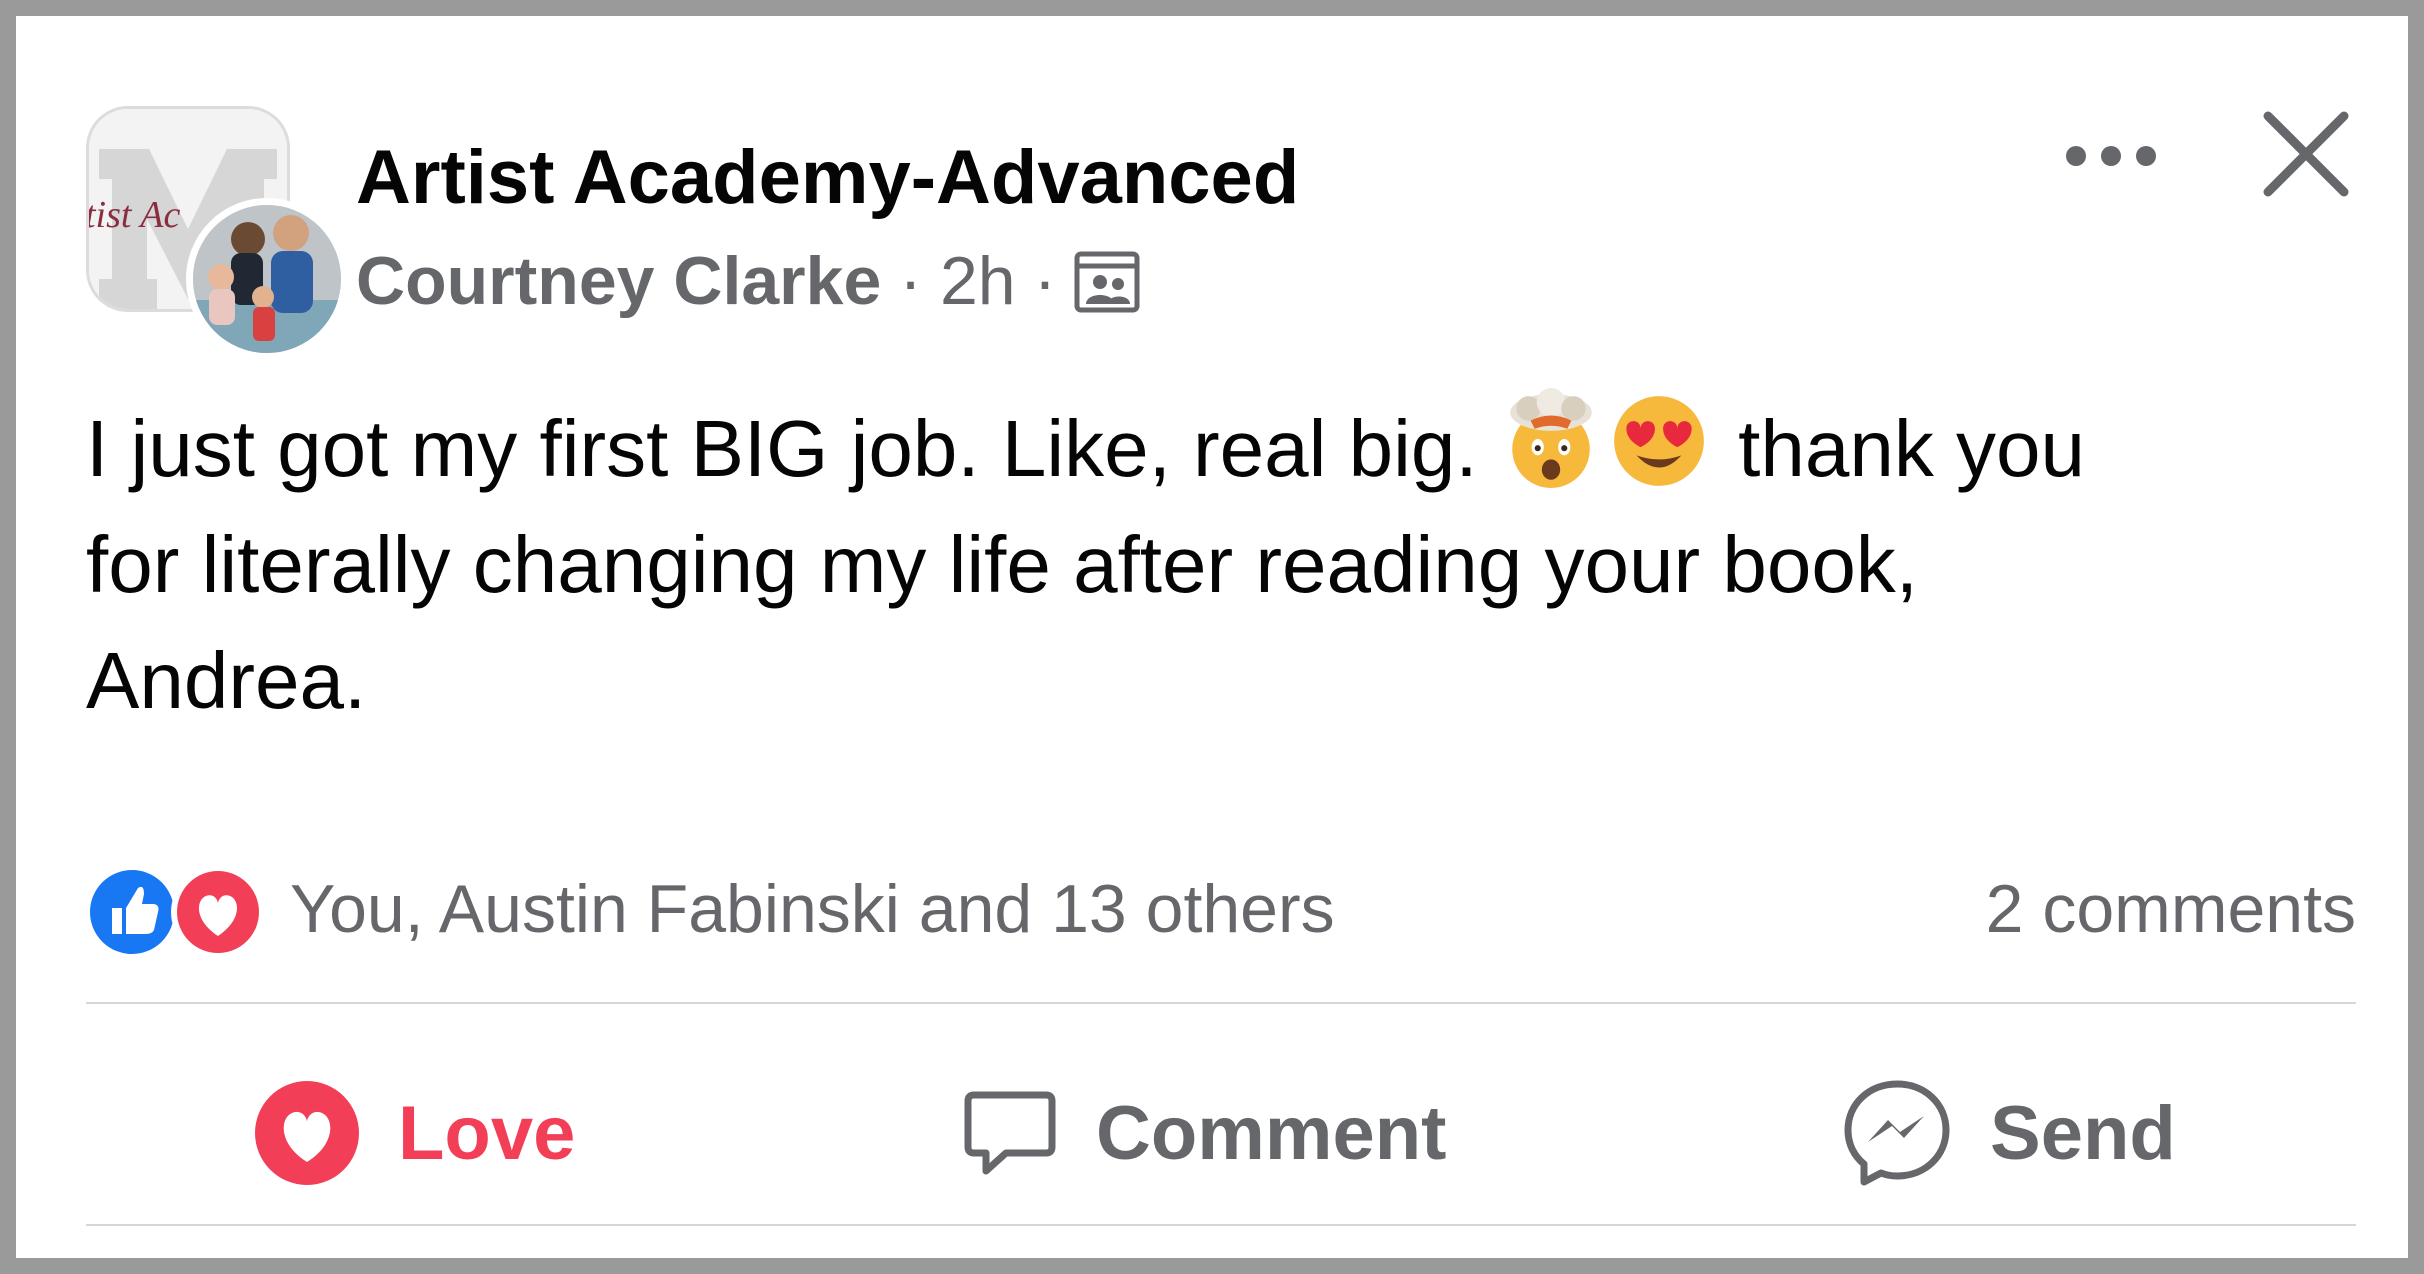 This screenshot has height=1274, width=2424. Describe the element at coordinates (1010, 1133) in the screenshot. I see `comment-icon` at that location.